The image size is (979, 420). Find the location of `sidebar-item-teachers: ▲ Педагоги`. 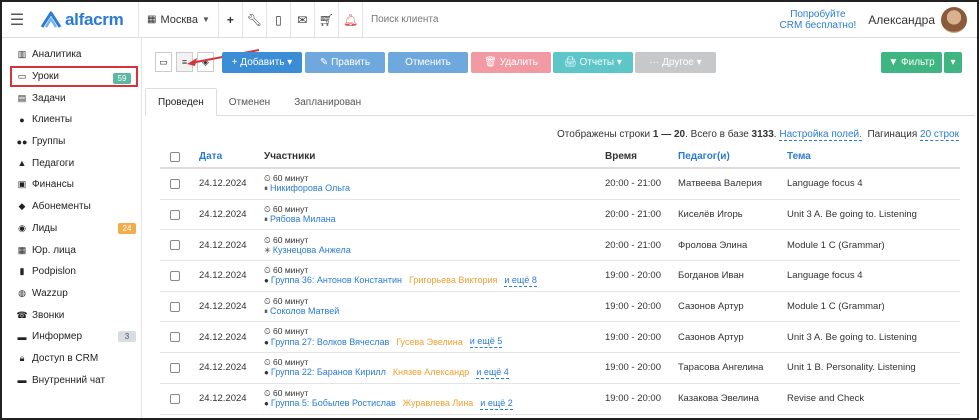

sidebar-item-teachers: ▲ Педагоги is located at coordinates (71, 163).